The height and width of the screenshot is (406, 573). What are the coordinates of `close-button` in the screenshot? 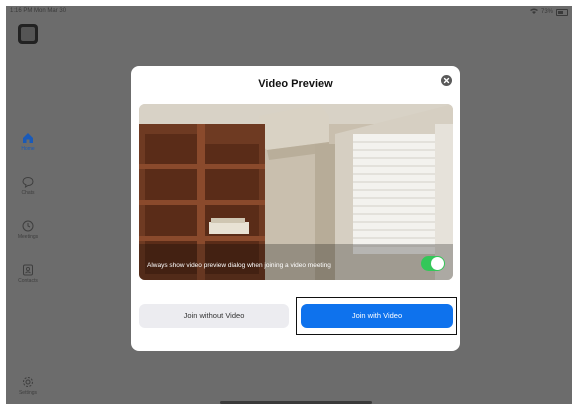 It's located at (446, 80).